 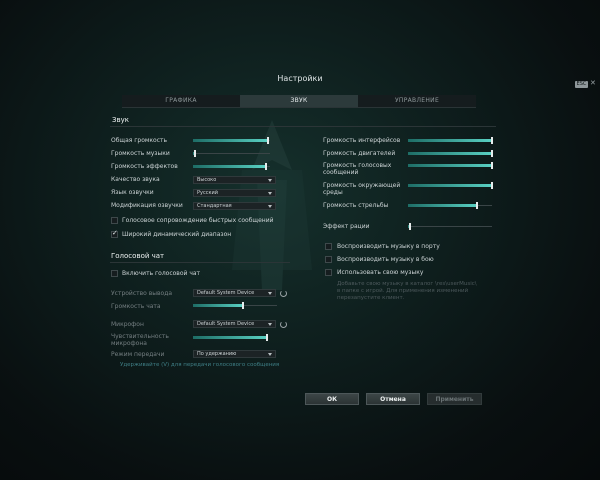 What do you see at coordinates (581, 84) in the screenshot?
I see `esc-key-icon: ESC` at bounding box center [581, 84].